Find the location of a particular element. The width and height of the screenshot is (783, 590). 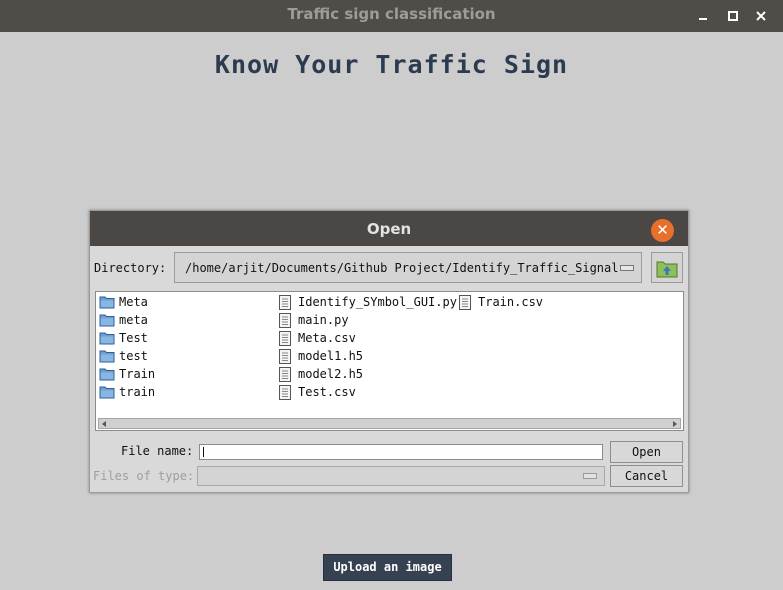

upload-image-button: Upload an image is located at coordinates (387, 567).